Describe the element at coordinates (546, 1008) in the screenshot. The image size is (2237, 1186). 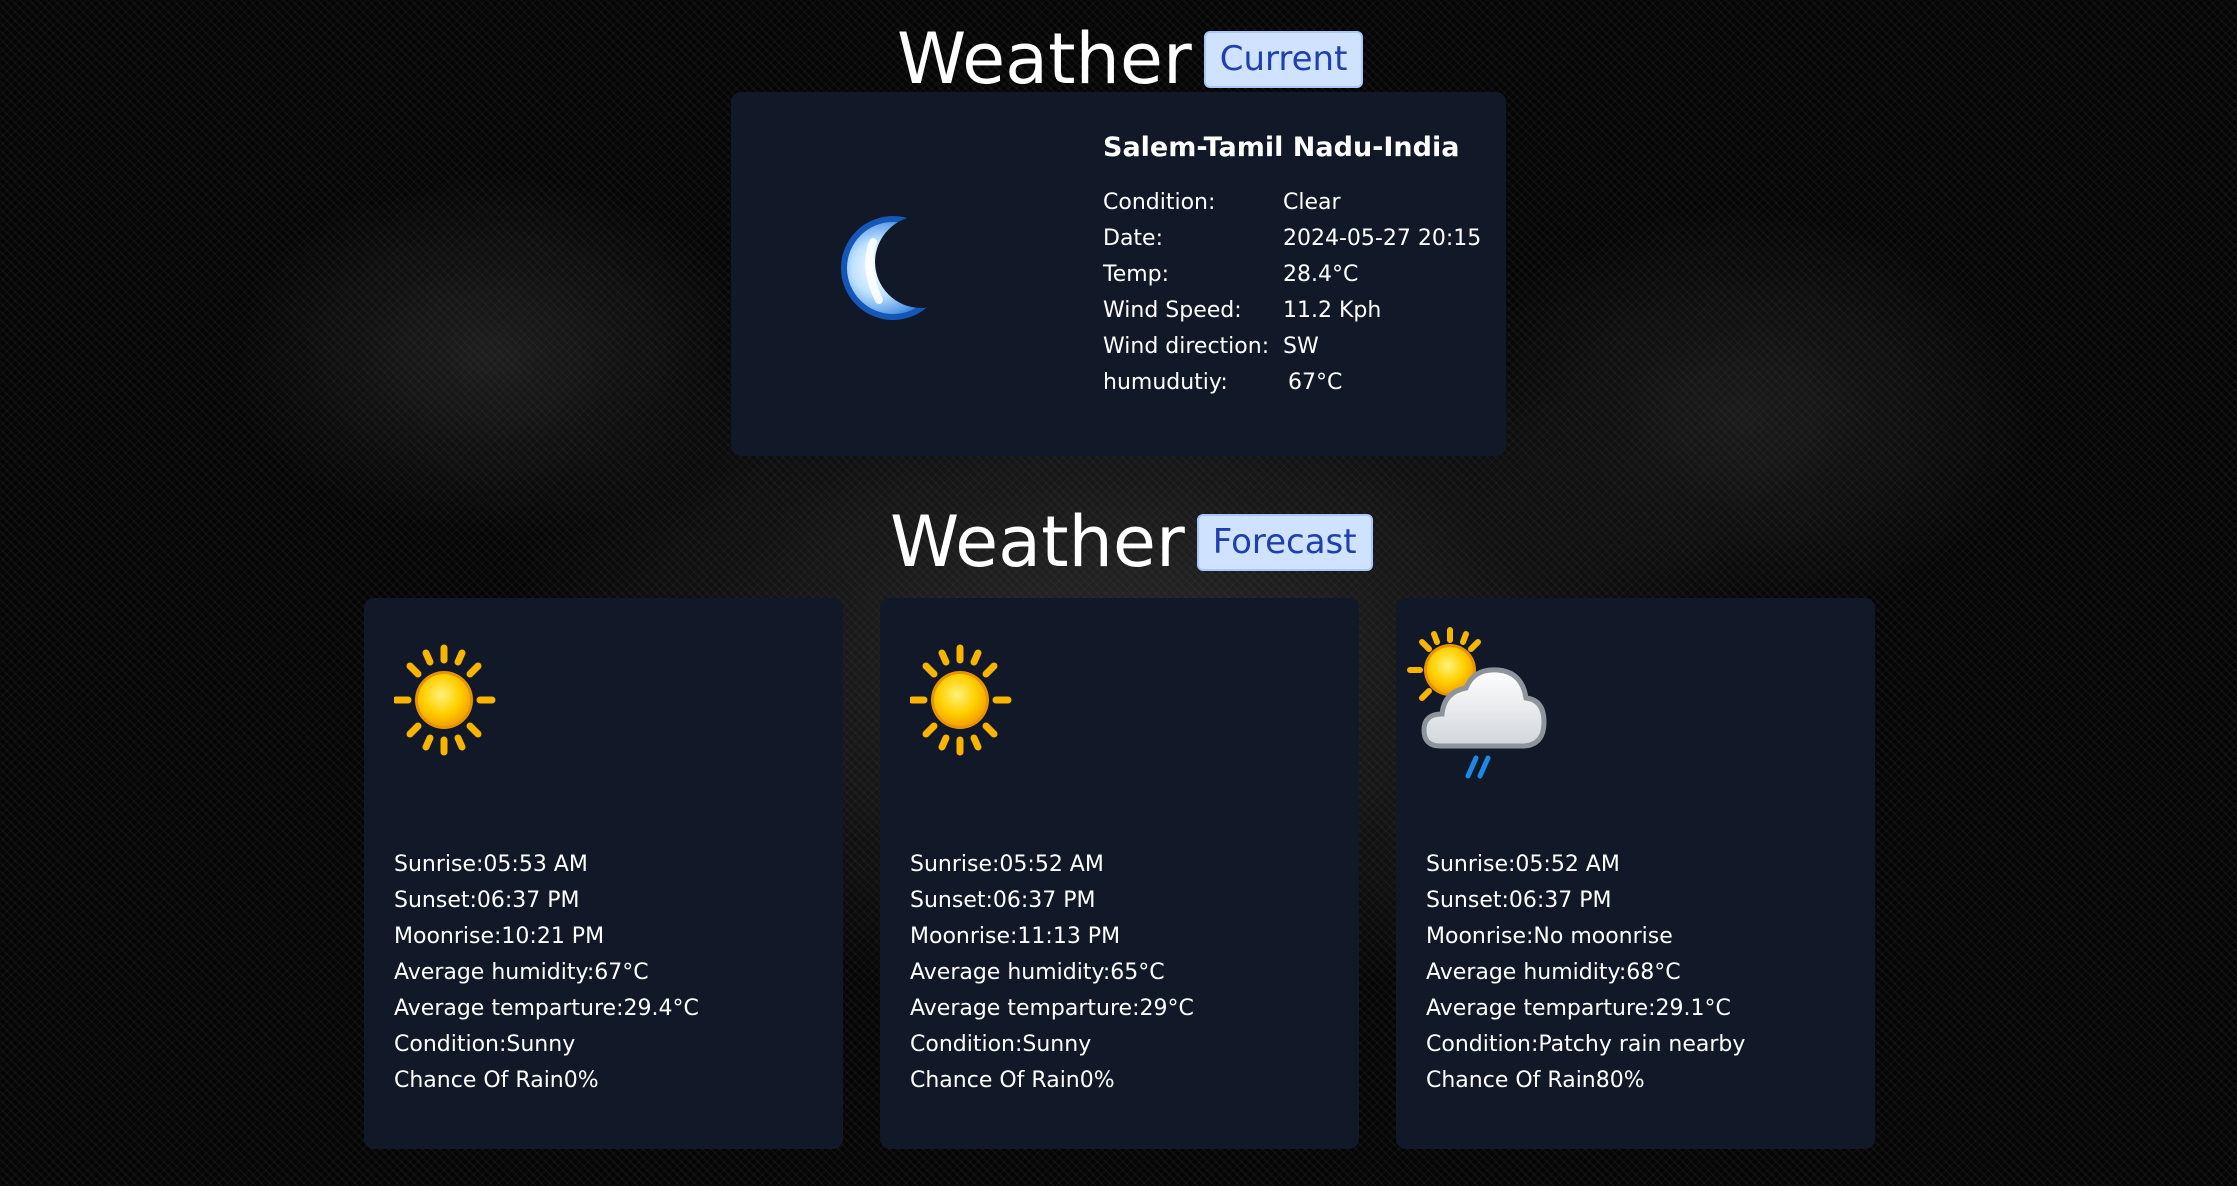
I see `avg-temperature-text: Average temparture:29.4°C` at that location.